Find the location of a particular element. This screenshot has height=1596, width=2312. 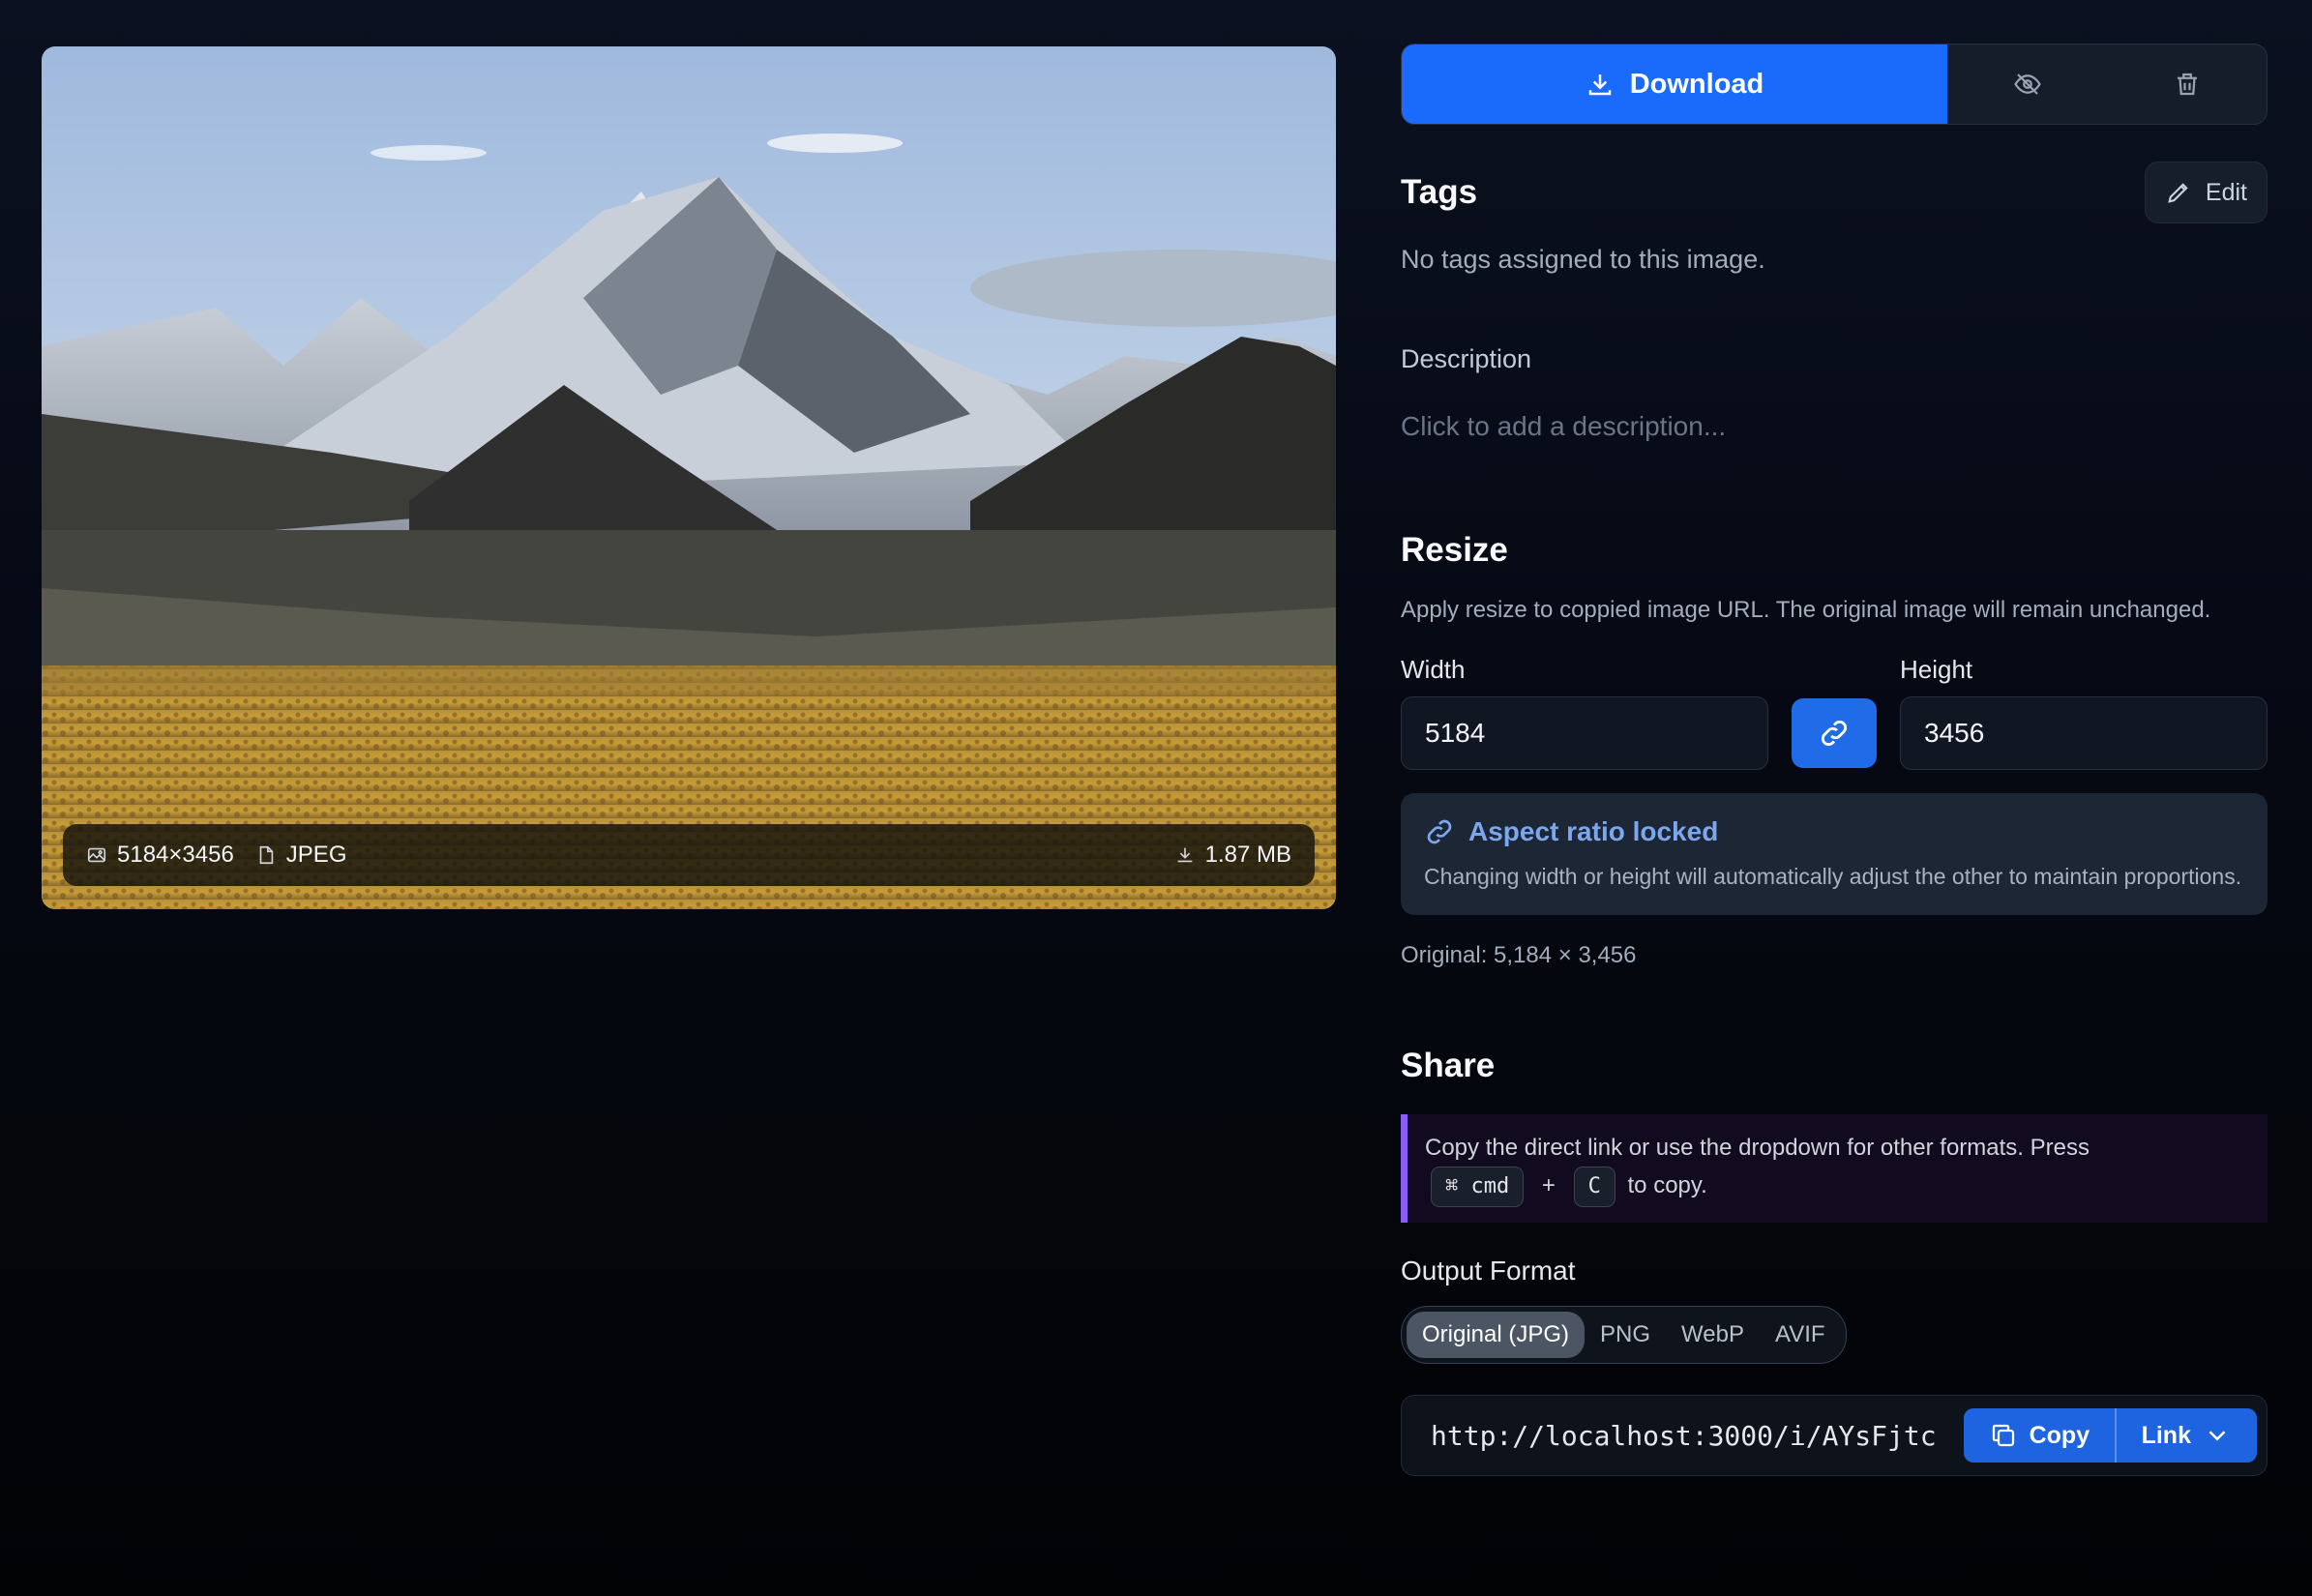

trash-icon is located at coordinates (2187, 84).